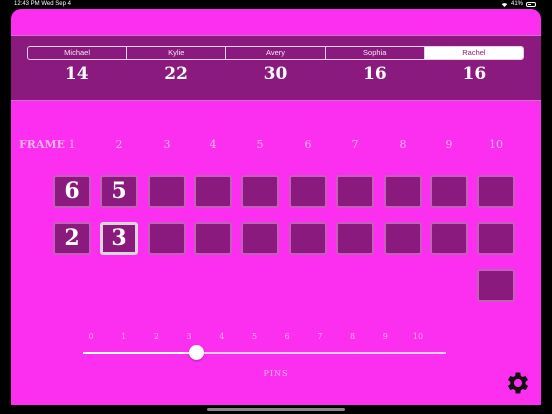 This screenshot has width=552, height=414. I want to click on wifi-icon, so click(504, 4).